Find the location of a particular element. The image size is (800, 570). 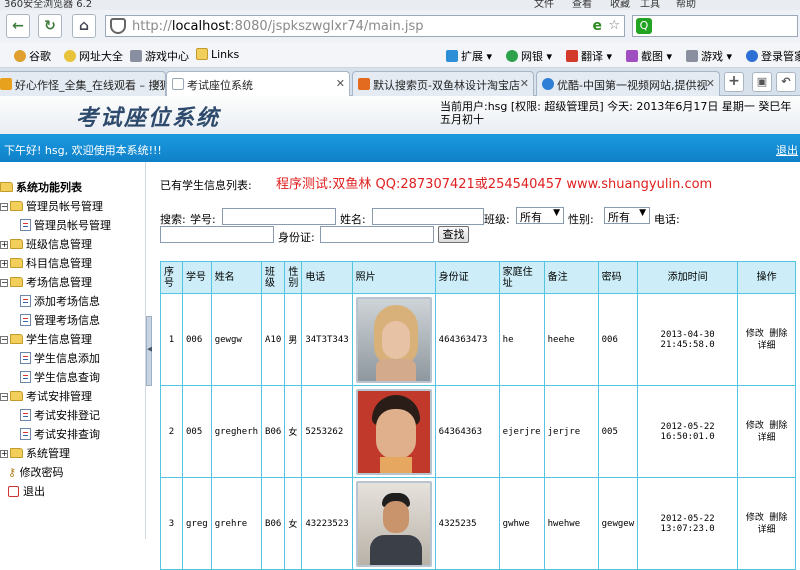

tab-list-icon: ▣ is located at coordinates (762, 81).